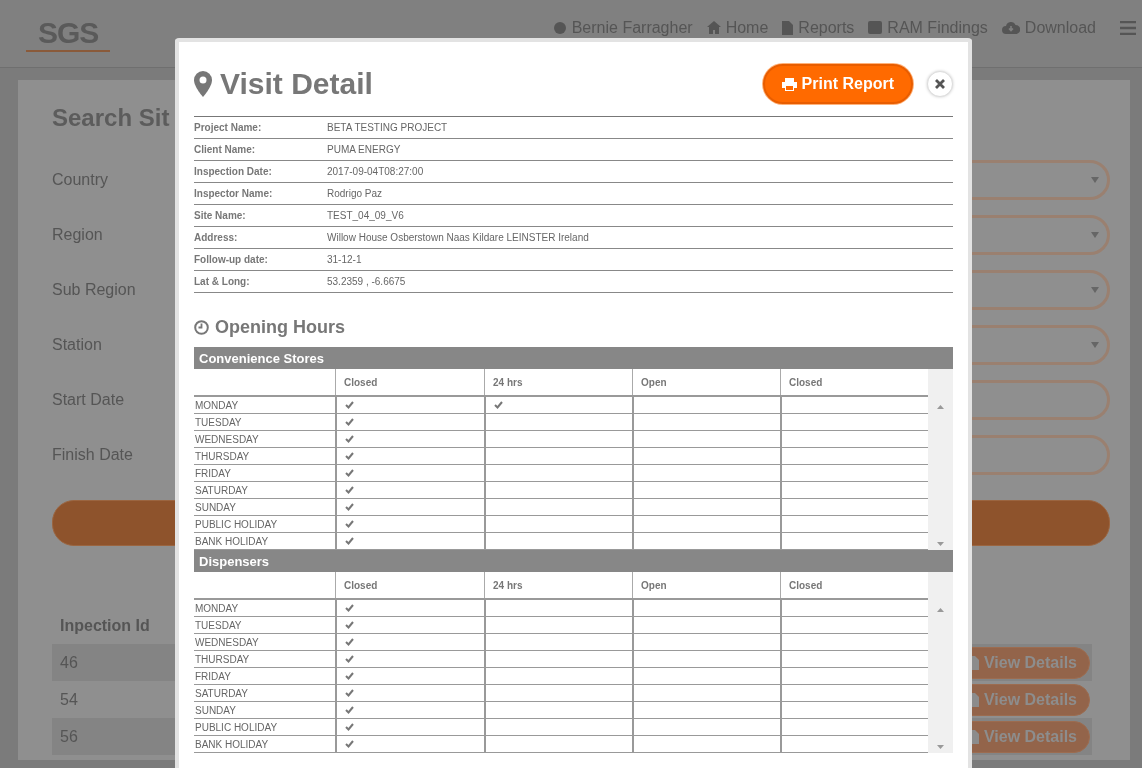 The width and height of the screenshot is (1142, 768). What do you see at coordinates (788, 27) in the screenshot?
I see `file-icon` at bounding box center [788, 27].